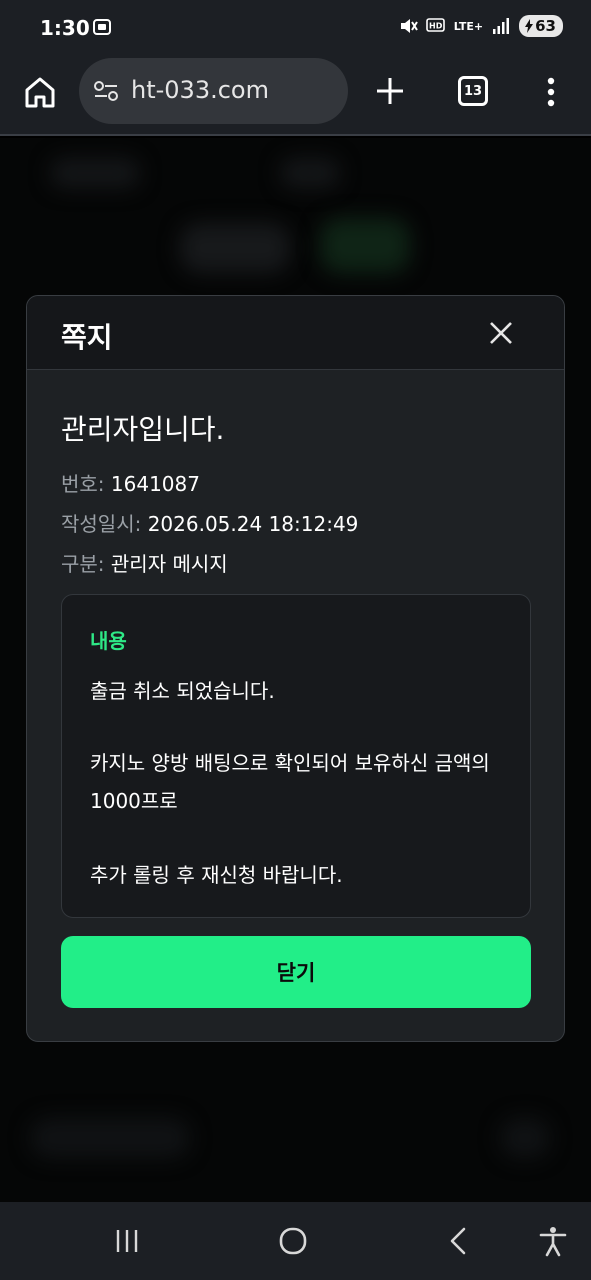 Image resolution: width=591 pixels, height=1280 pixels. What do you see at coordinates (529, 26) in the screenshot?
I see `battery-charging-icon` at bounding box center [529, 26].